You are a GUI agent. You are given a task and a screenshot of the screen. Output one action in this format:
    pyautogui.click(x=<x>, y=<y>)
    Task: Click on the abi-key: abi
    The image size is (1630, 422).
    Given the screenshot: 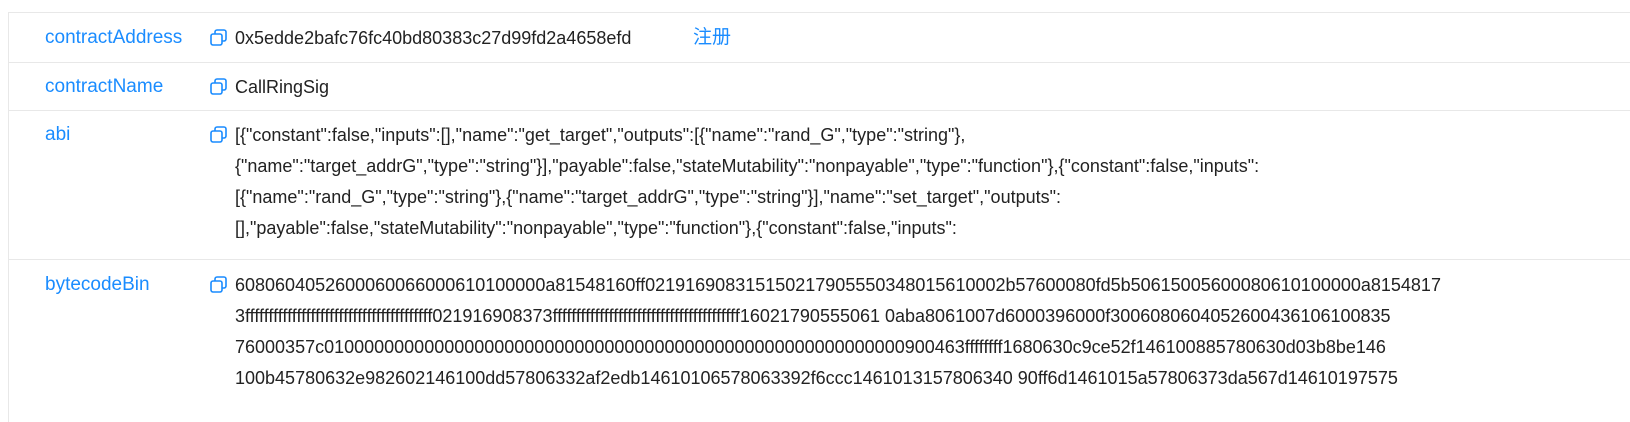 What is the action you would take?
    pyautogui.click(x=58, y=134)
    